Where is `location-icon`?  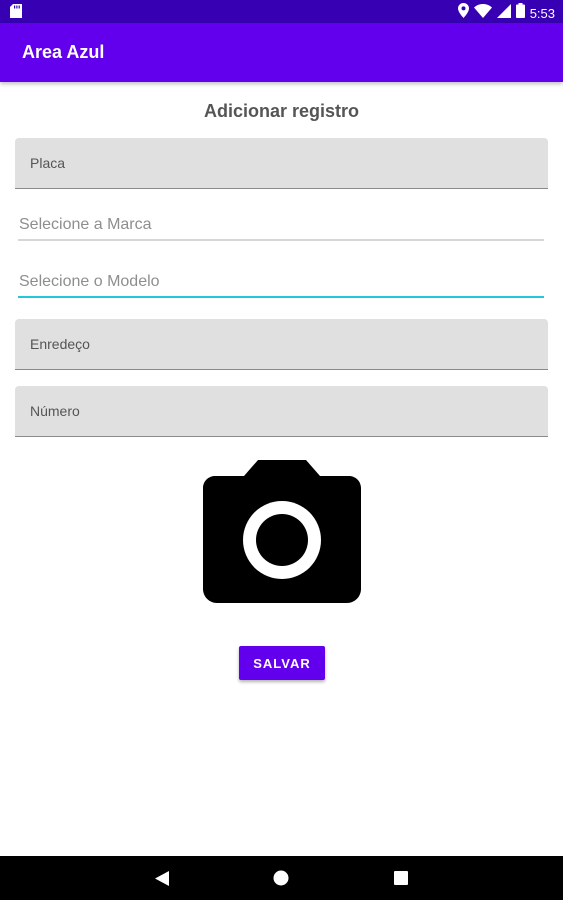 location-icon is located at coordinates (463, 13).